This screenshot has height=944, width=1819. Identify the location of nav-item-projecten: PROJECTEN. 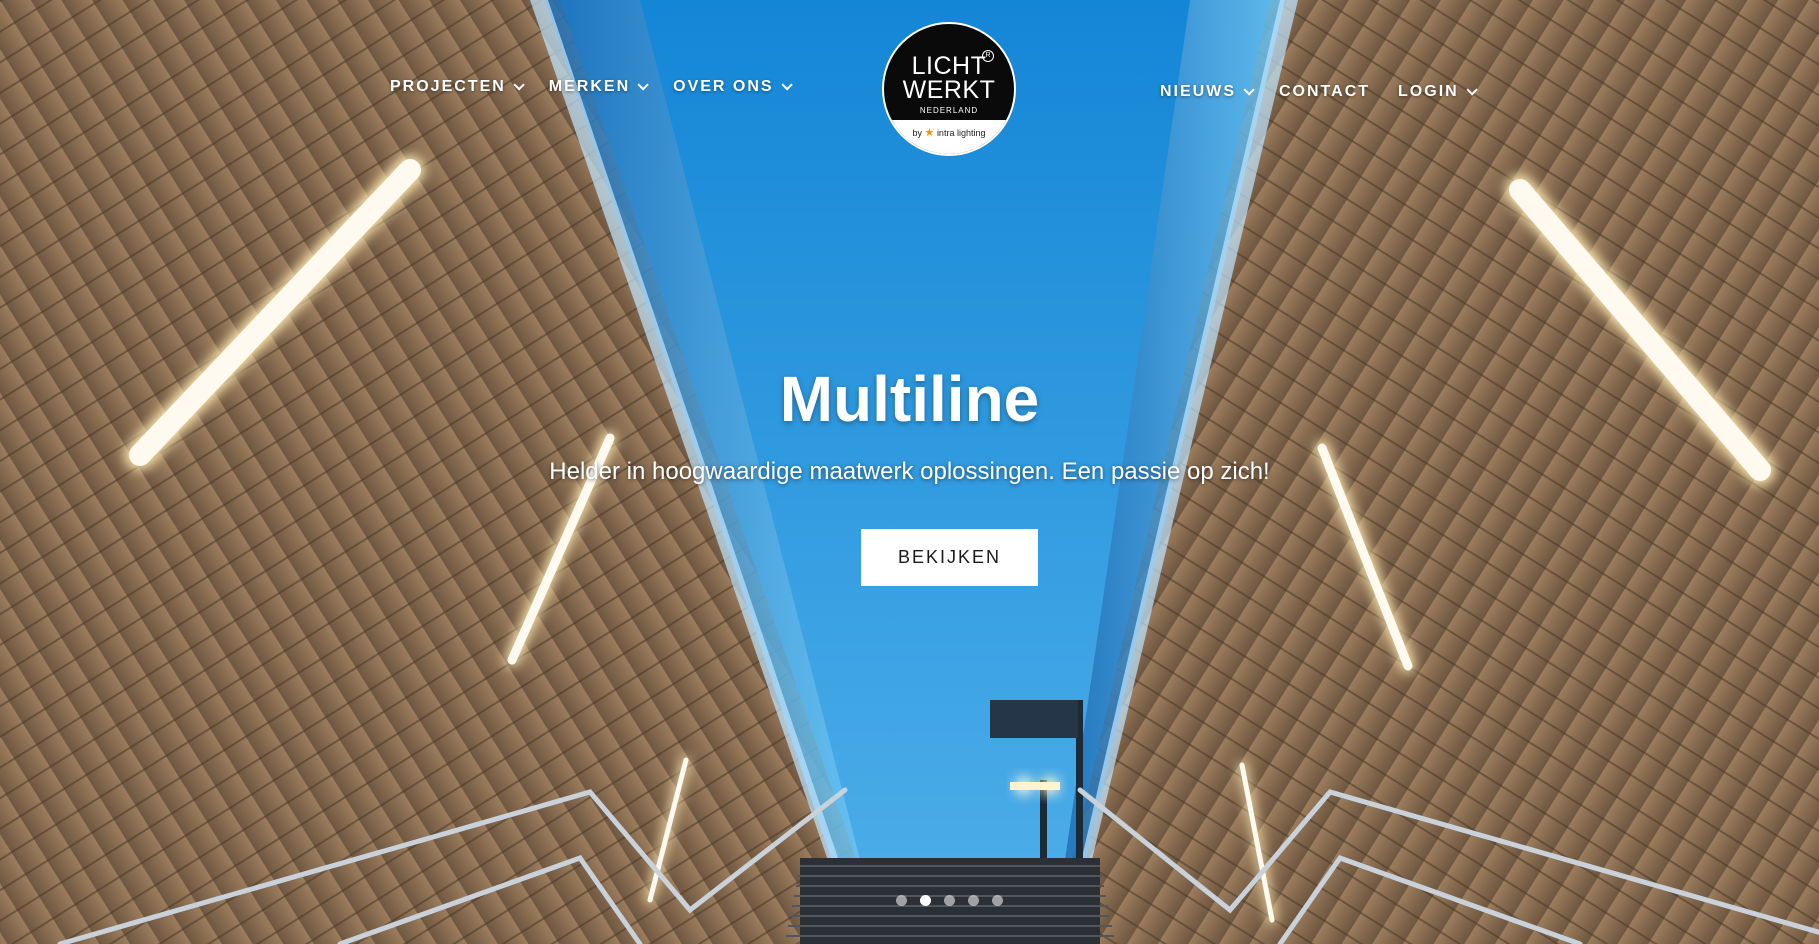
(457, 87).